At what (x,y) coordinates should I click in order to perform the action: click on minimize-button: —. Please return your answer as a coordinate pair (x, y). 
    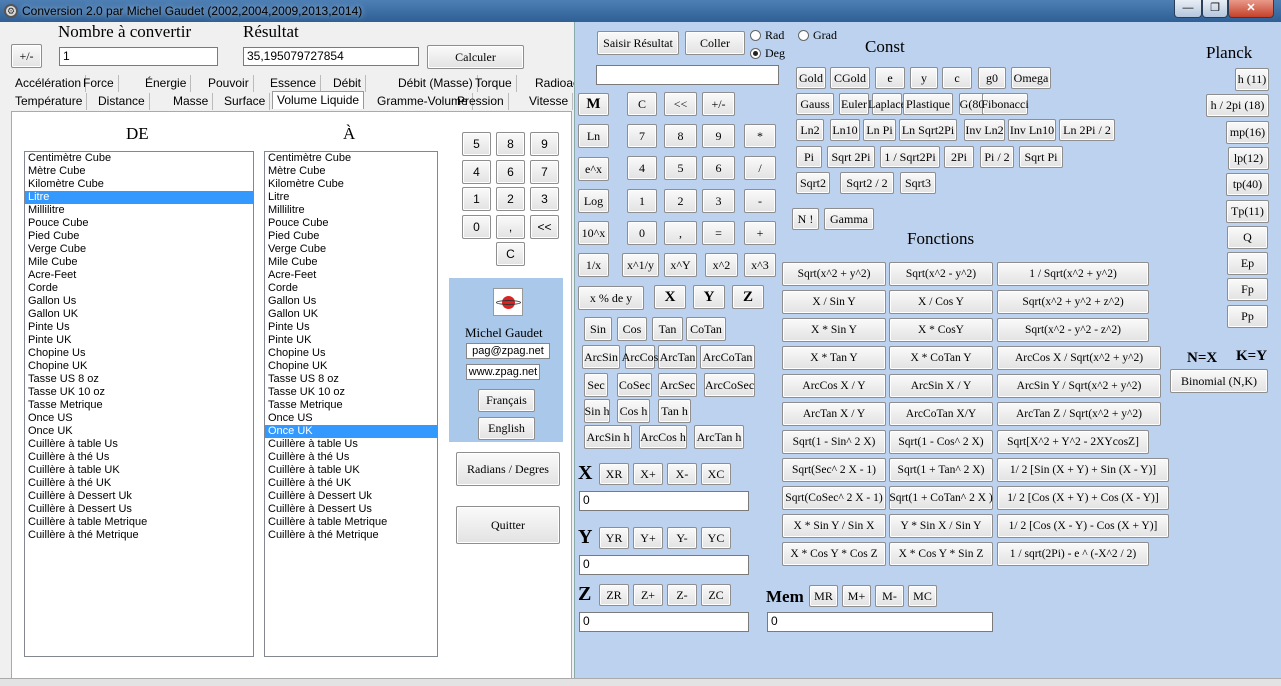
    Looking at the image, I should click on (1188, 9).